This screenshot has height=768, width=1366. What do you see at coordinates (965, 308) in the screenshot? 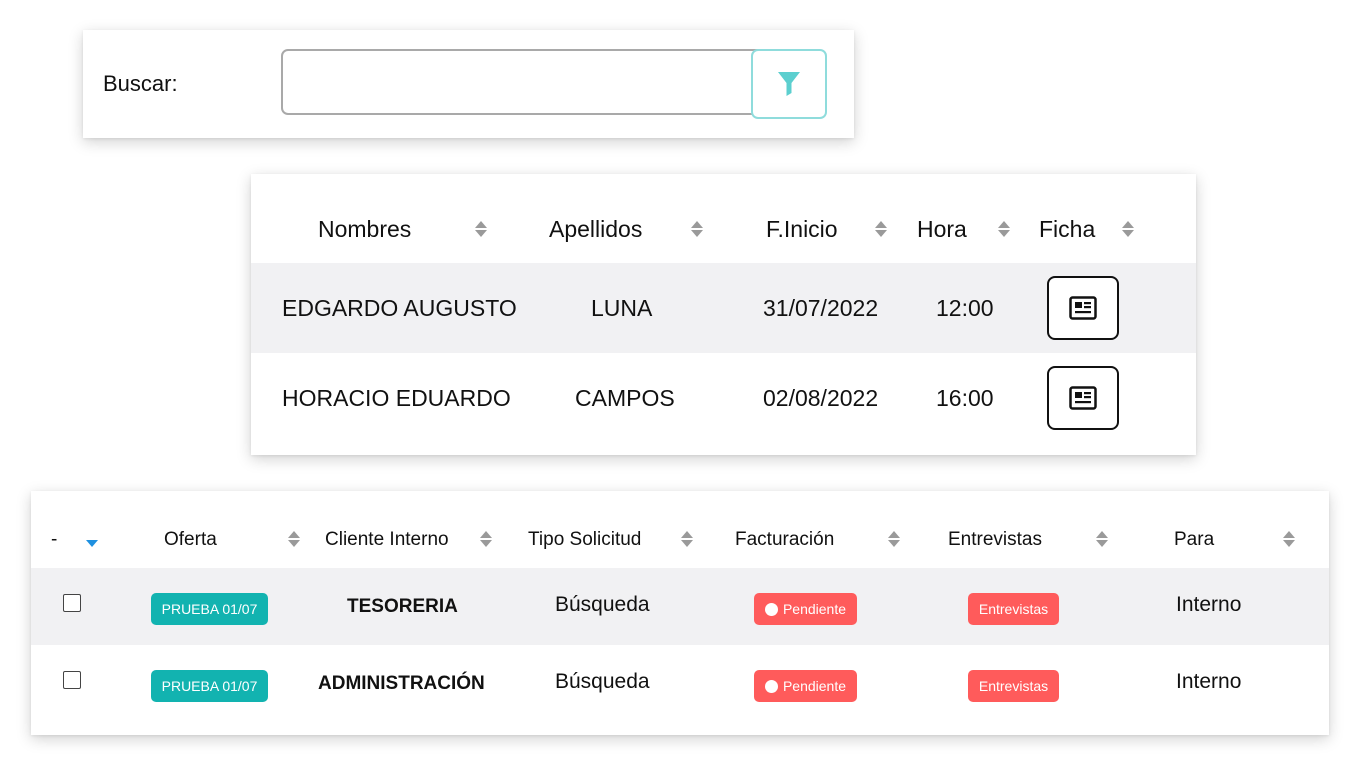
I see `cell-hora: 12:00` at bounding box center [965, 308].